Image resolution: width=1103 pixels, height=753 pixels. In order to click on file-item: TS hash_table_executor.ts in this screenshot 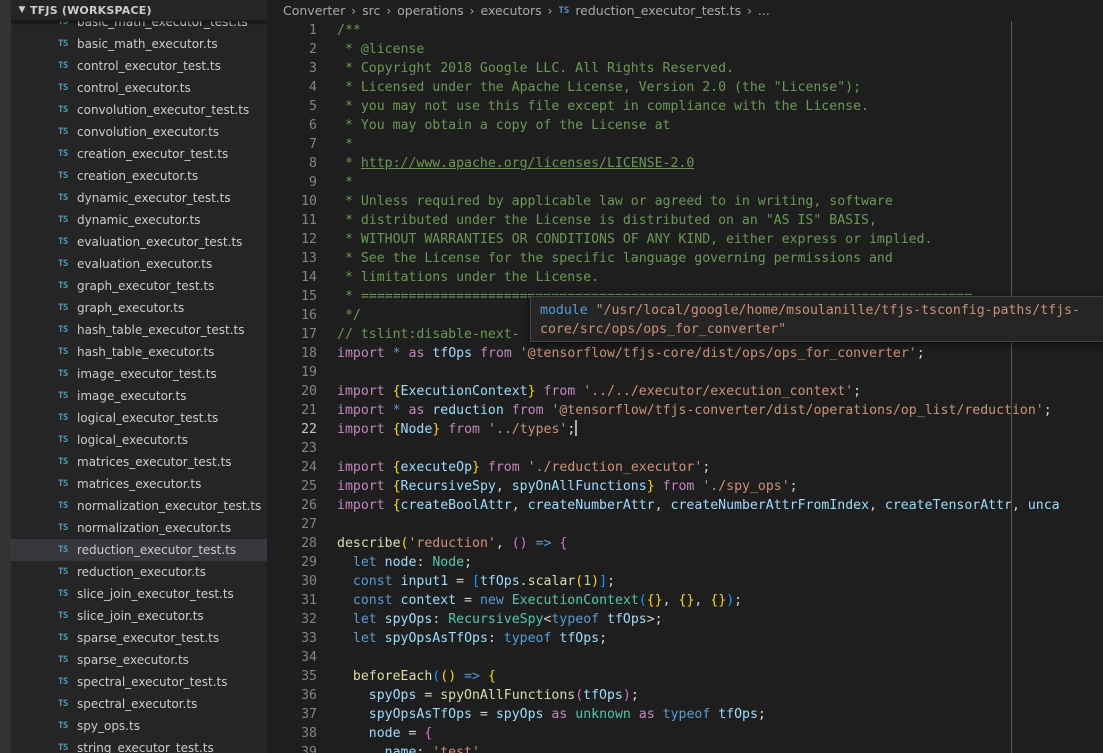, I will do `click(139, 352)`.